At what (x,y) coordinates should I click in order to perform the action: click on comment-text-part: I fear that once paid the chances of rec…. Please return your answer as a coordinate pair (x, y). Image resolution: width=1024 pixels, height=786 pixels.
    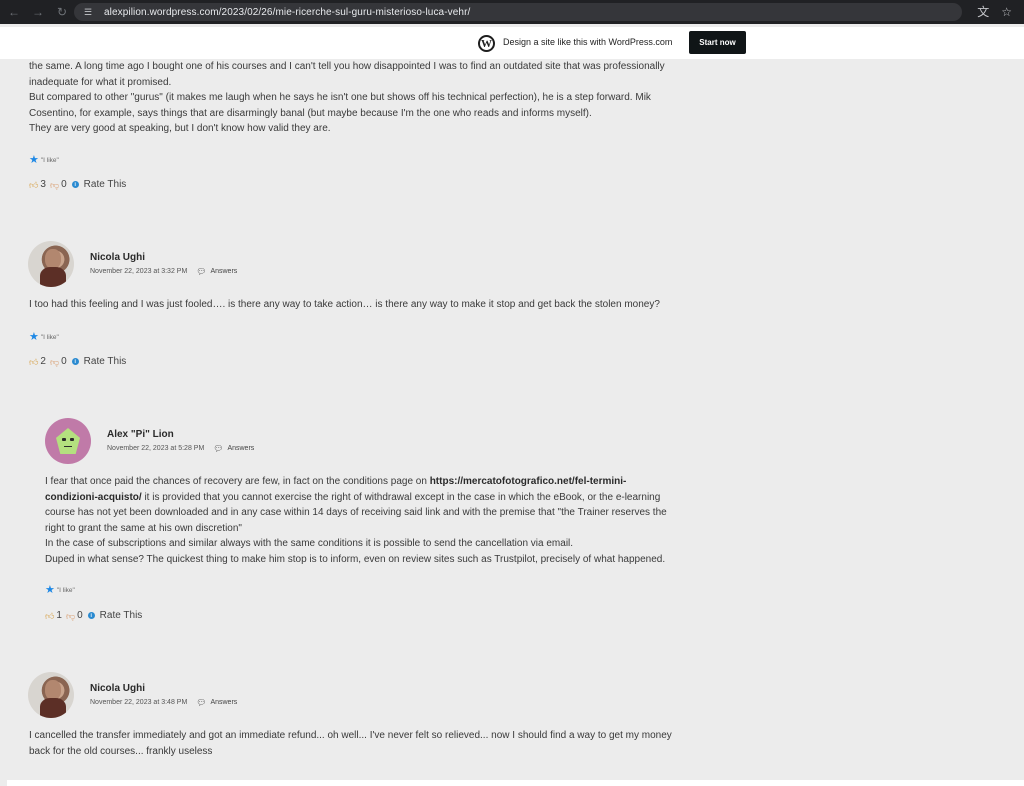
    Looking at the image, I should click on (237, 481).